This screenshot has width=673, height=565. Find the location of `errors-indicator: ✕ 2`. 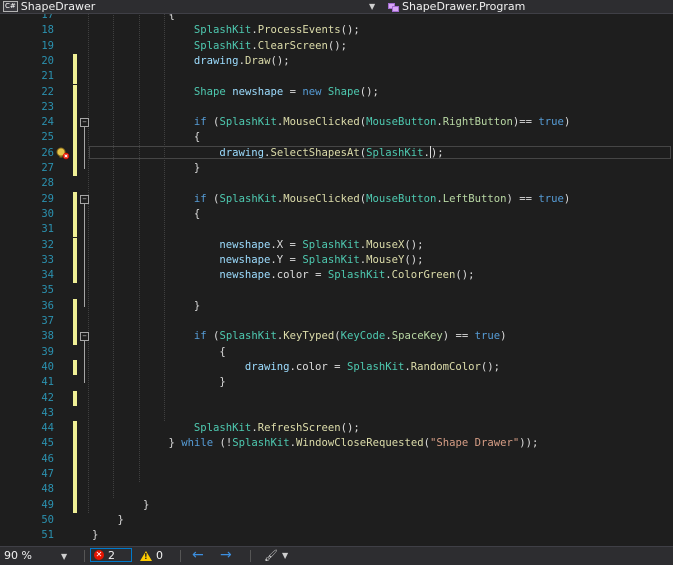

errors-indicator: ✕ 2 is located at coordinates (111, 555).